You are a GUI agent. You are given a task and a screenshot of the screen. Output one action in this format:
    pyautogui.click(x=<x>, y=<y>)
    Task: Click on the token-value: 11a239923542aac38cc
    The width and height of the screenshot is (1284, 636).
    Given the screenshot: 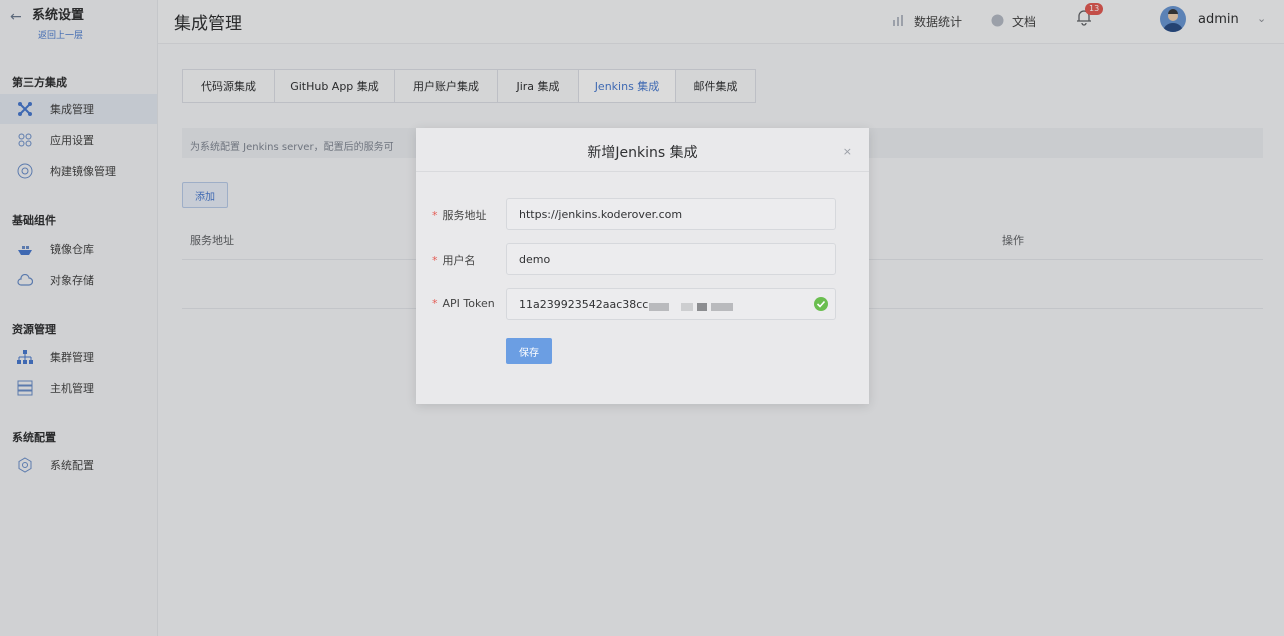 What is the action you would take?
    pyautogui.click(x=584, y=304)
    